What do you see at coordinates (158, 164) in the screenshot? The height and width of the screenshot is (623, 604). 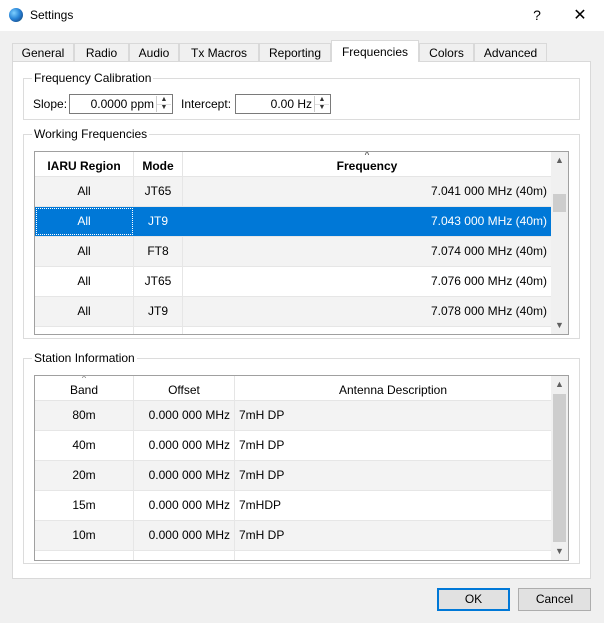 I see `column-header-mode: Mode` at bounding box center [158, 164].